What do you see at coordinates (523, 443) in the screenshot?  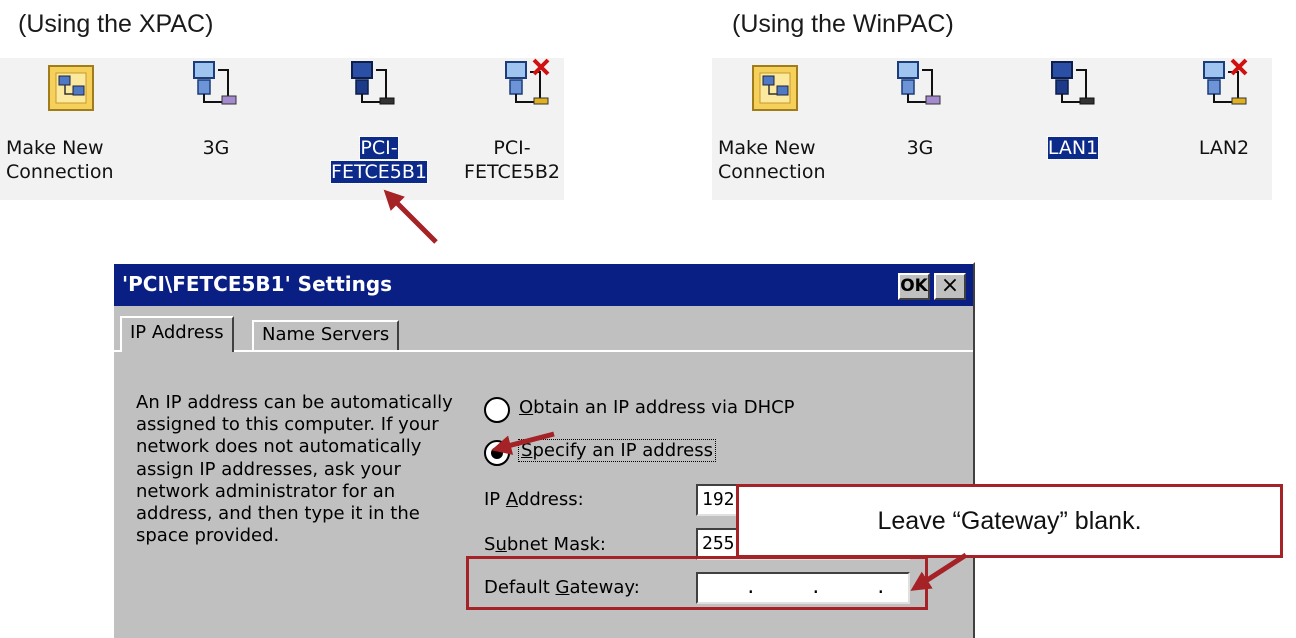 I see `arrow-to-specify-radio` at bounding box center [523, 443].